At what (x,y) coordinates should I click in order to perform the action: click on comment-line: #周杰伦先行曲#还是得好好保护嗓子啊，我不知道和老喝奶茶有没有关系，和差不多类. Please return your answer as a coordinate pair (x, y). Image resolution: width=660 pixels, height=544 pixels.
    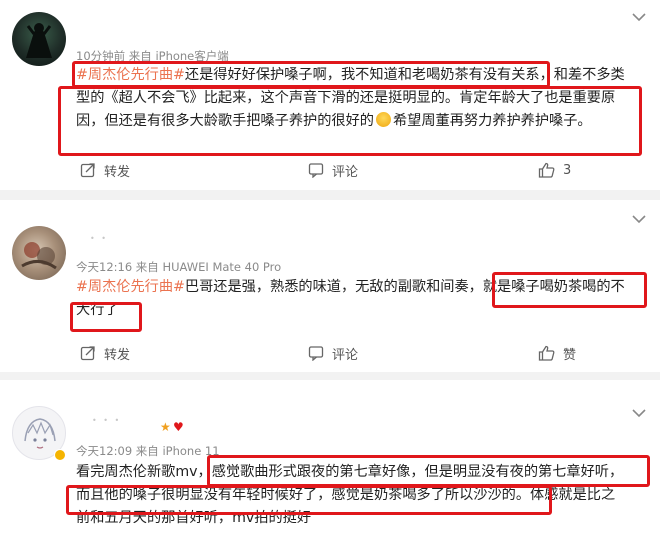
    Looking at the image, I should click on (350, 75).